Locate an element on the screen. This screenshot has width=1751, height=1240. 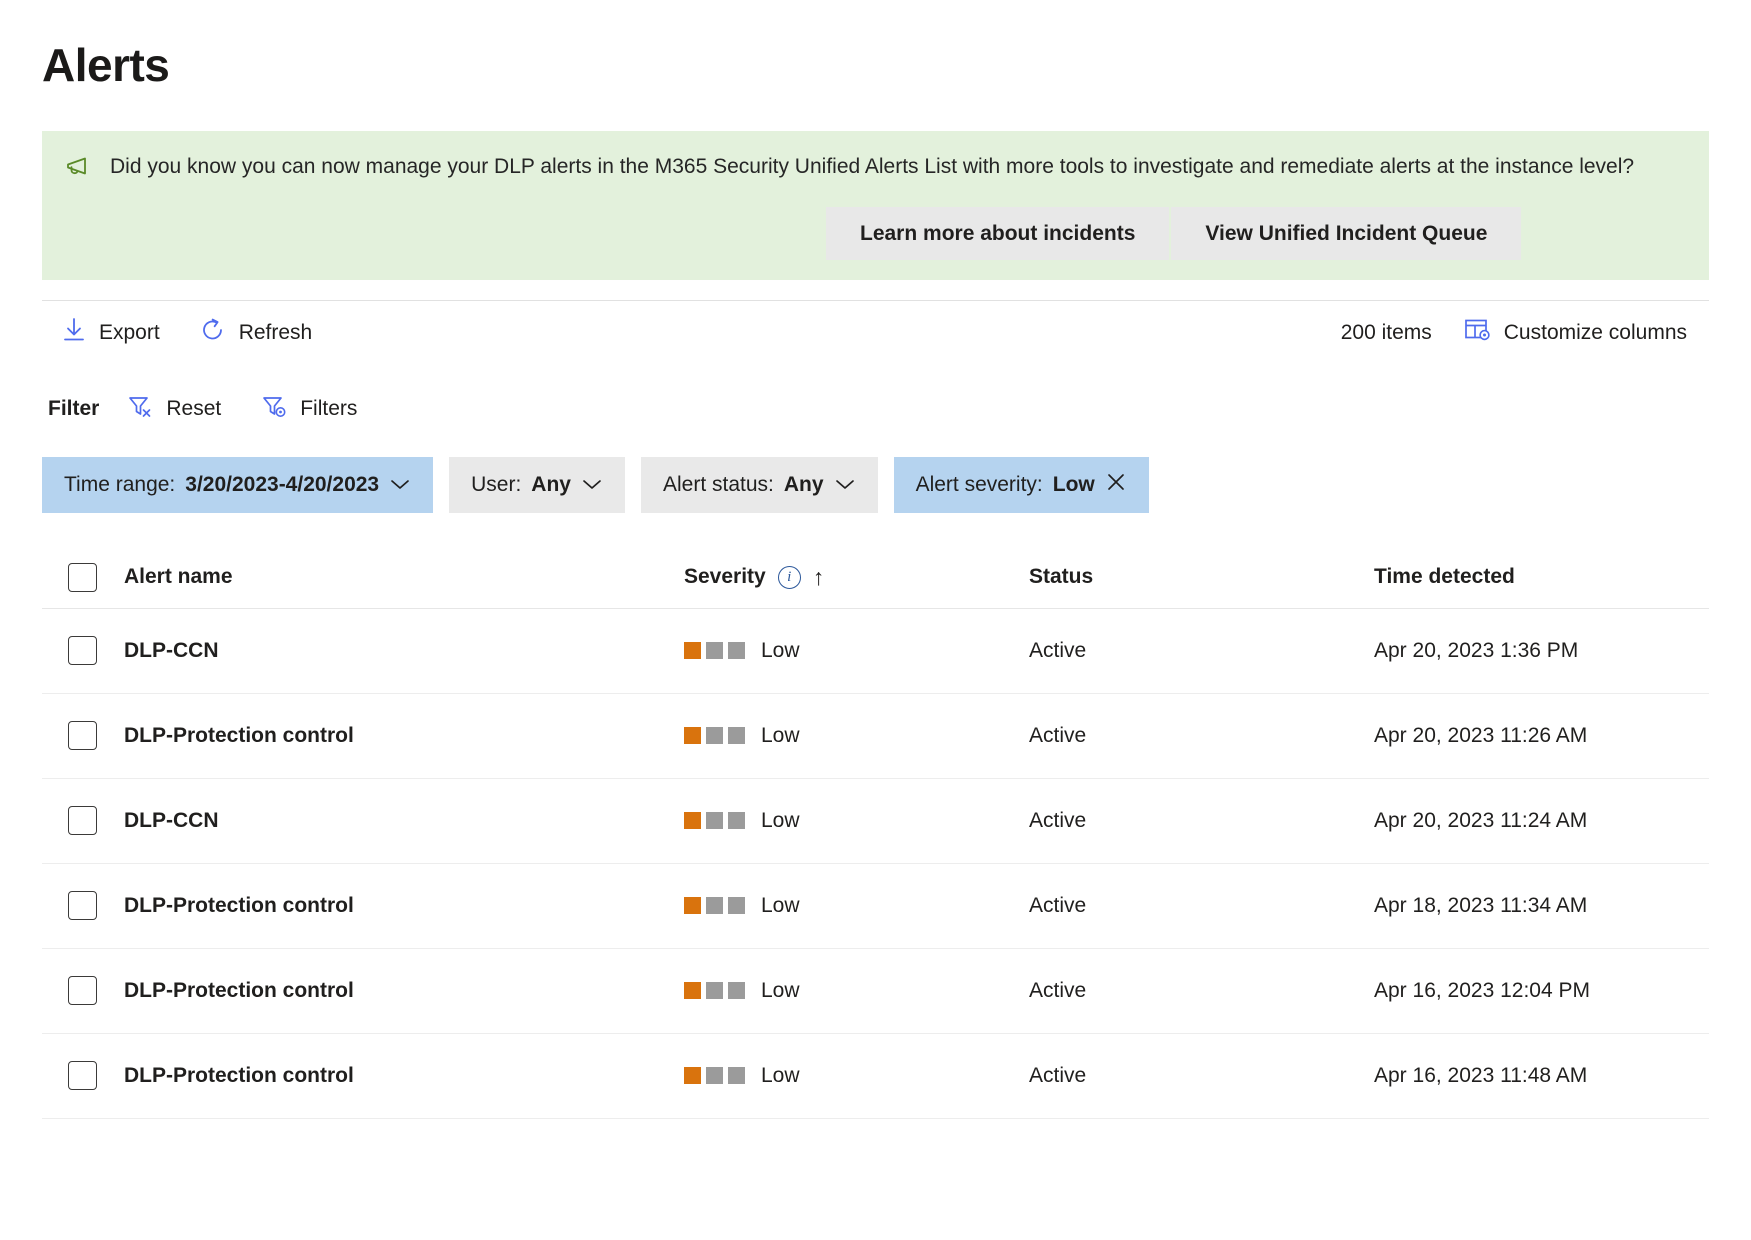
filter-pill-user: User: Any is located at coordinates (537, 484).